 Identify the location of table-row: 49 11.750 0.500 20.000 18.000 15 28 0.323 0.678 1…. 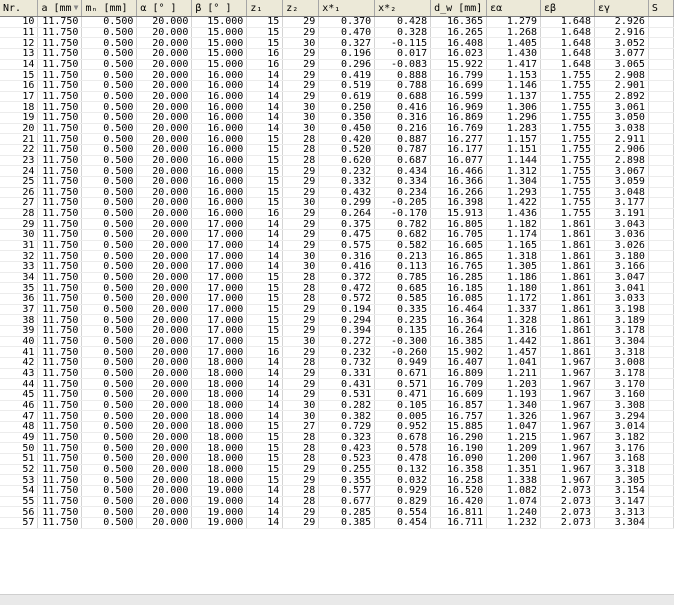
(337, 438).